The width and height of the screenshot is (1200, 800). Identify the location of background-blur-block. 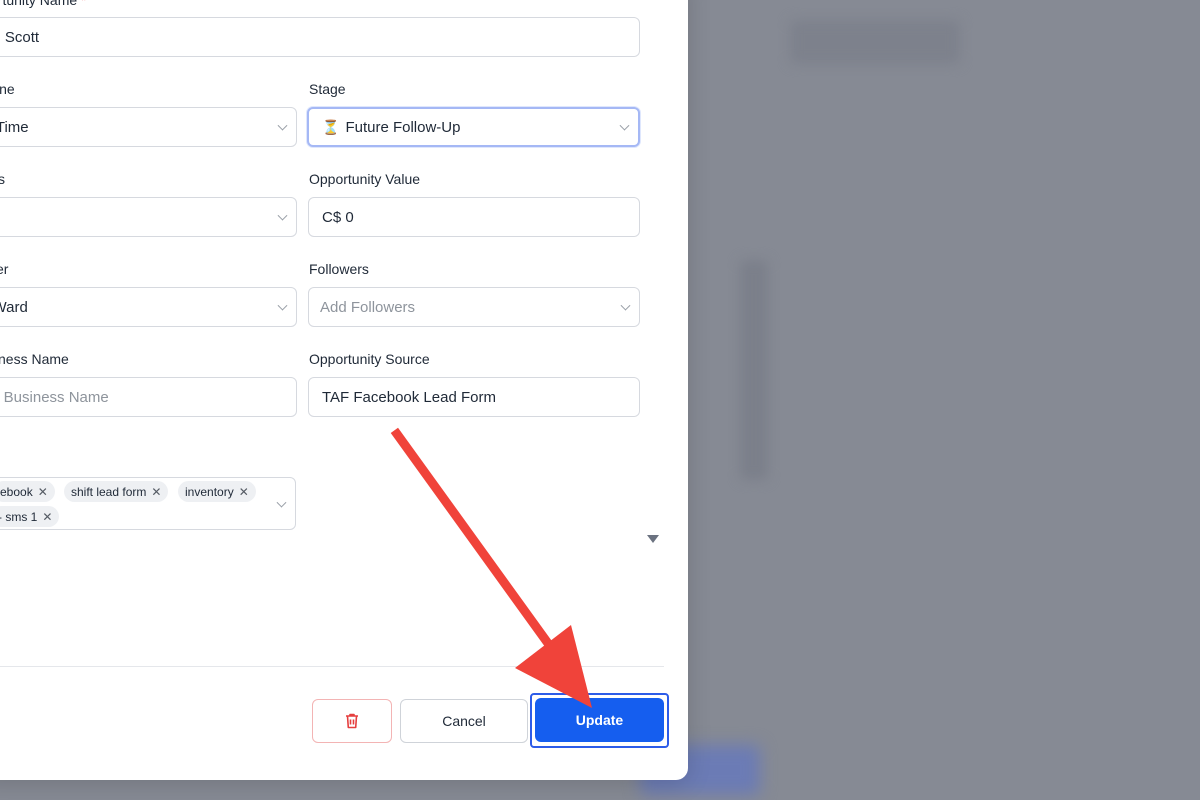
(875, 42).